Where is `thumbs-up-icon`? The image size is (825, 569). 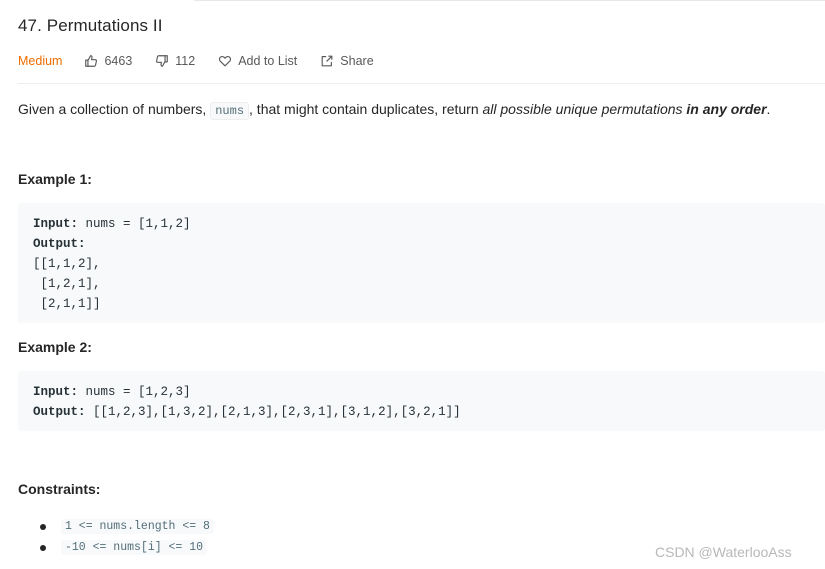
thumbs-up-icon is located at coordinates (91, 61).